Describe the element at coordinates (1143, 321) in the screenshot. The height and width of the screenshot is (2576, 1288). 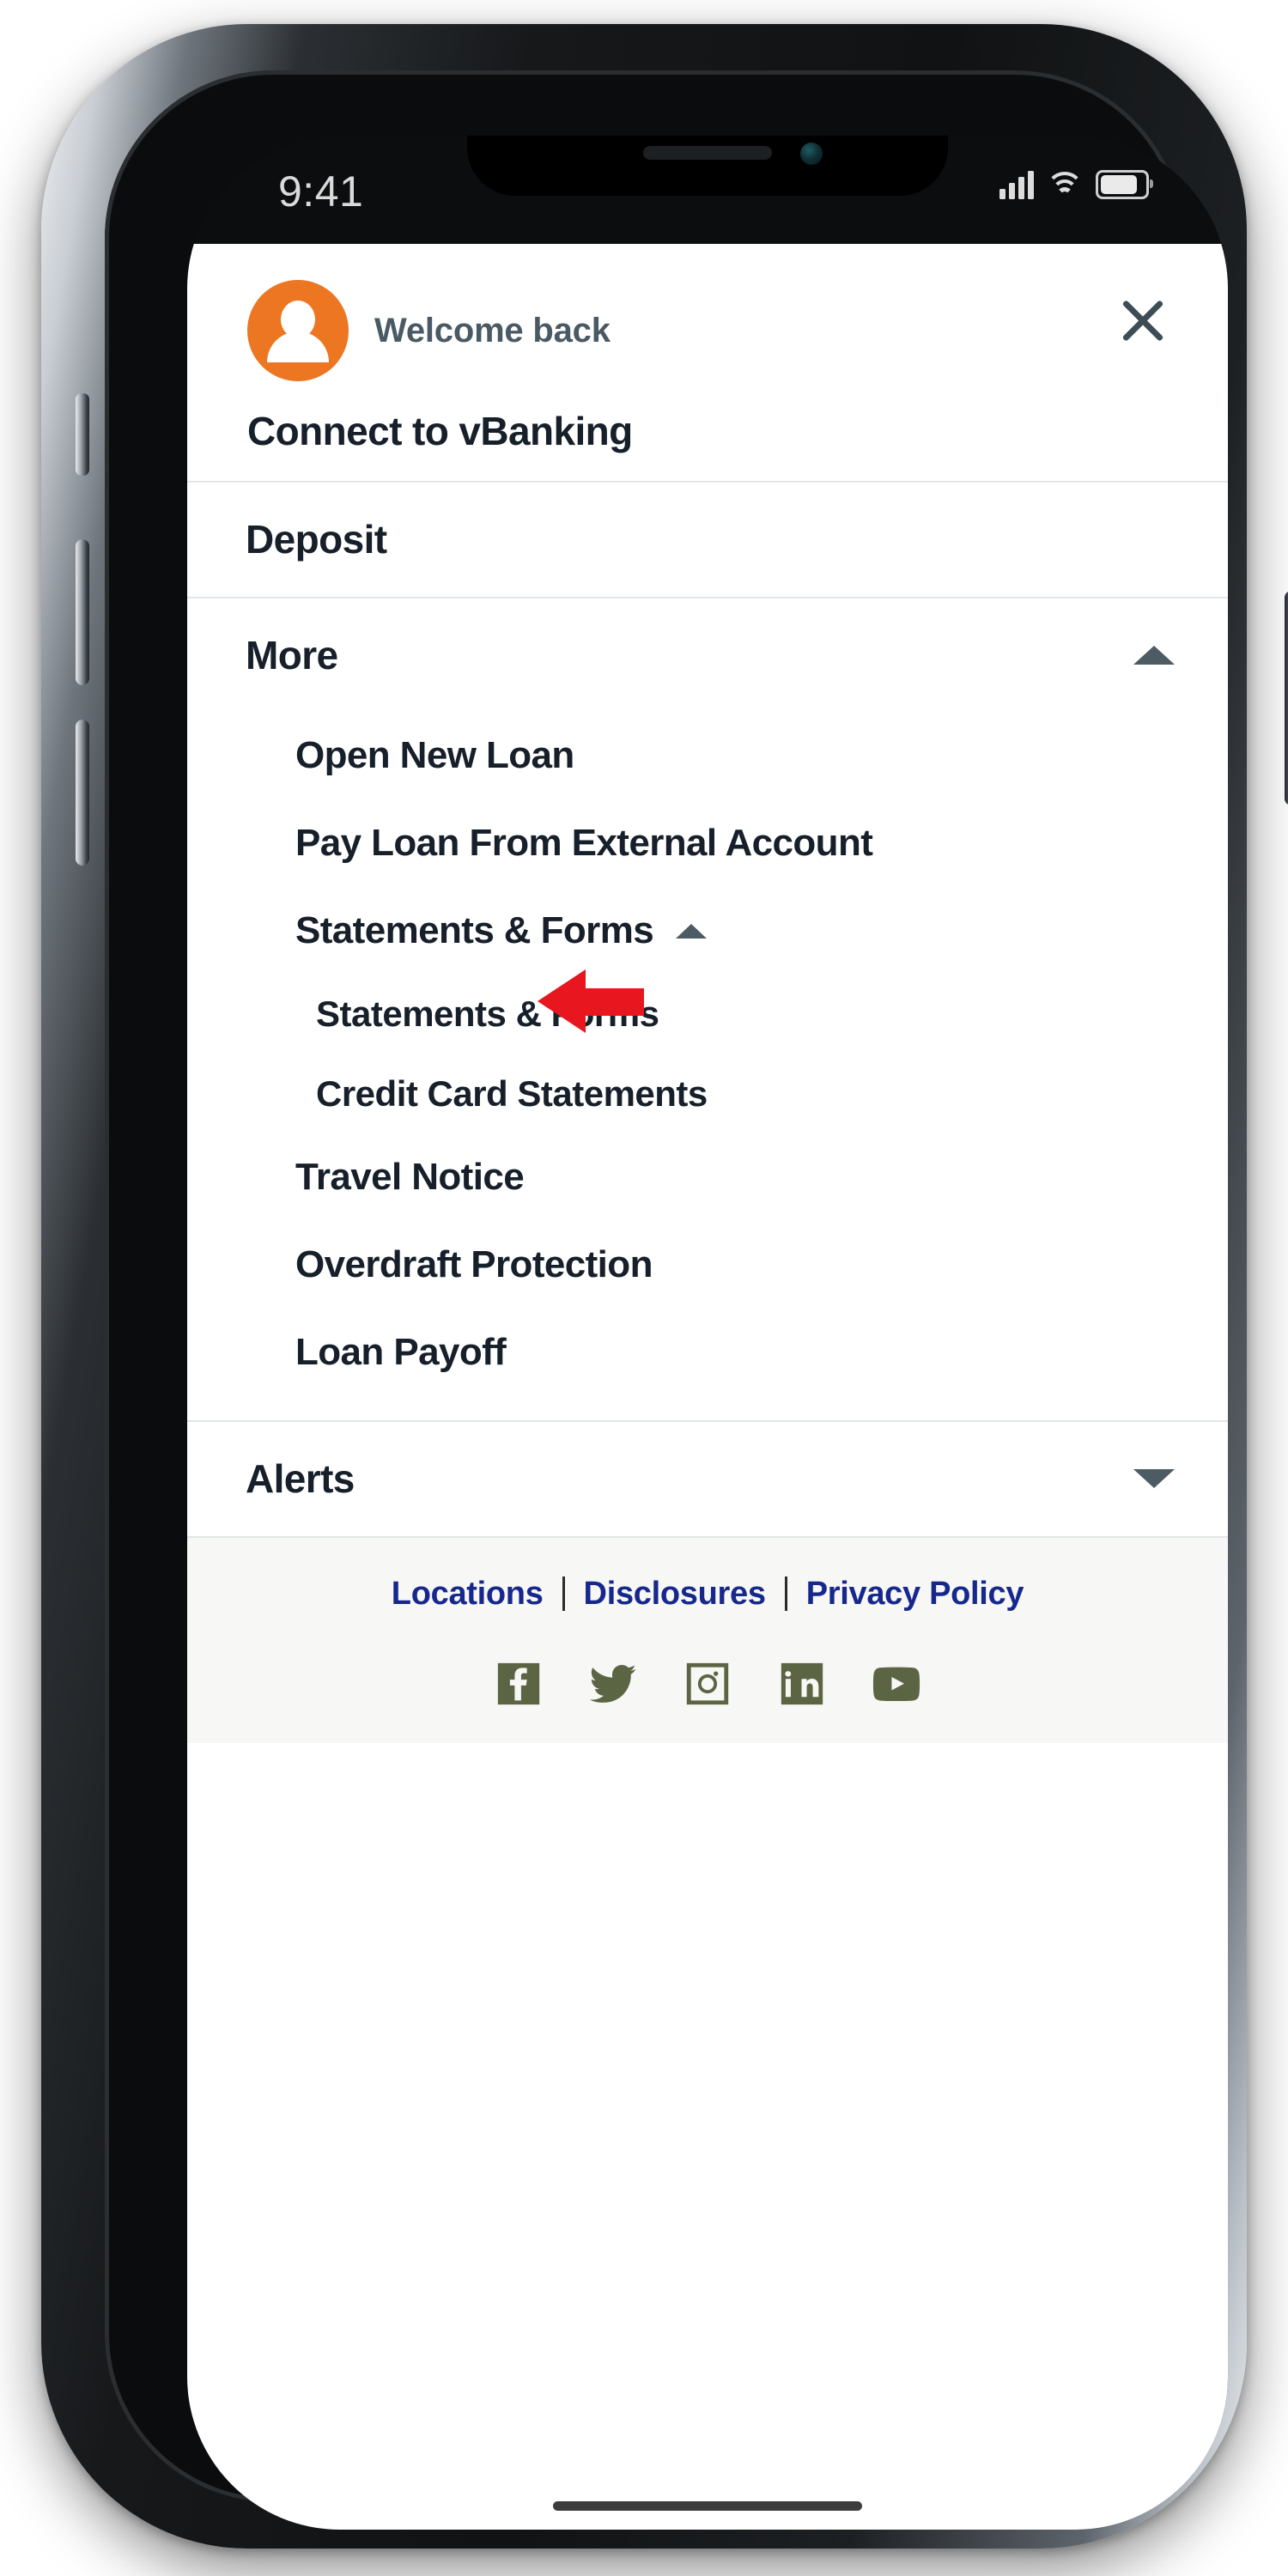
I see `close-icon` at that location.